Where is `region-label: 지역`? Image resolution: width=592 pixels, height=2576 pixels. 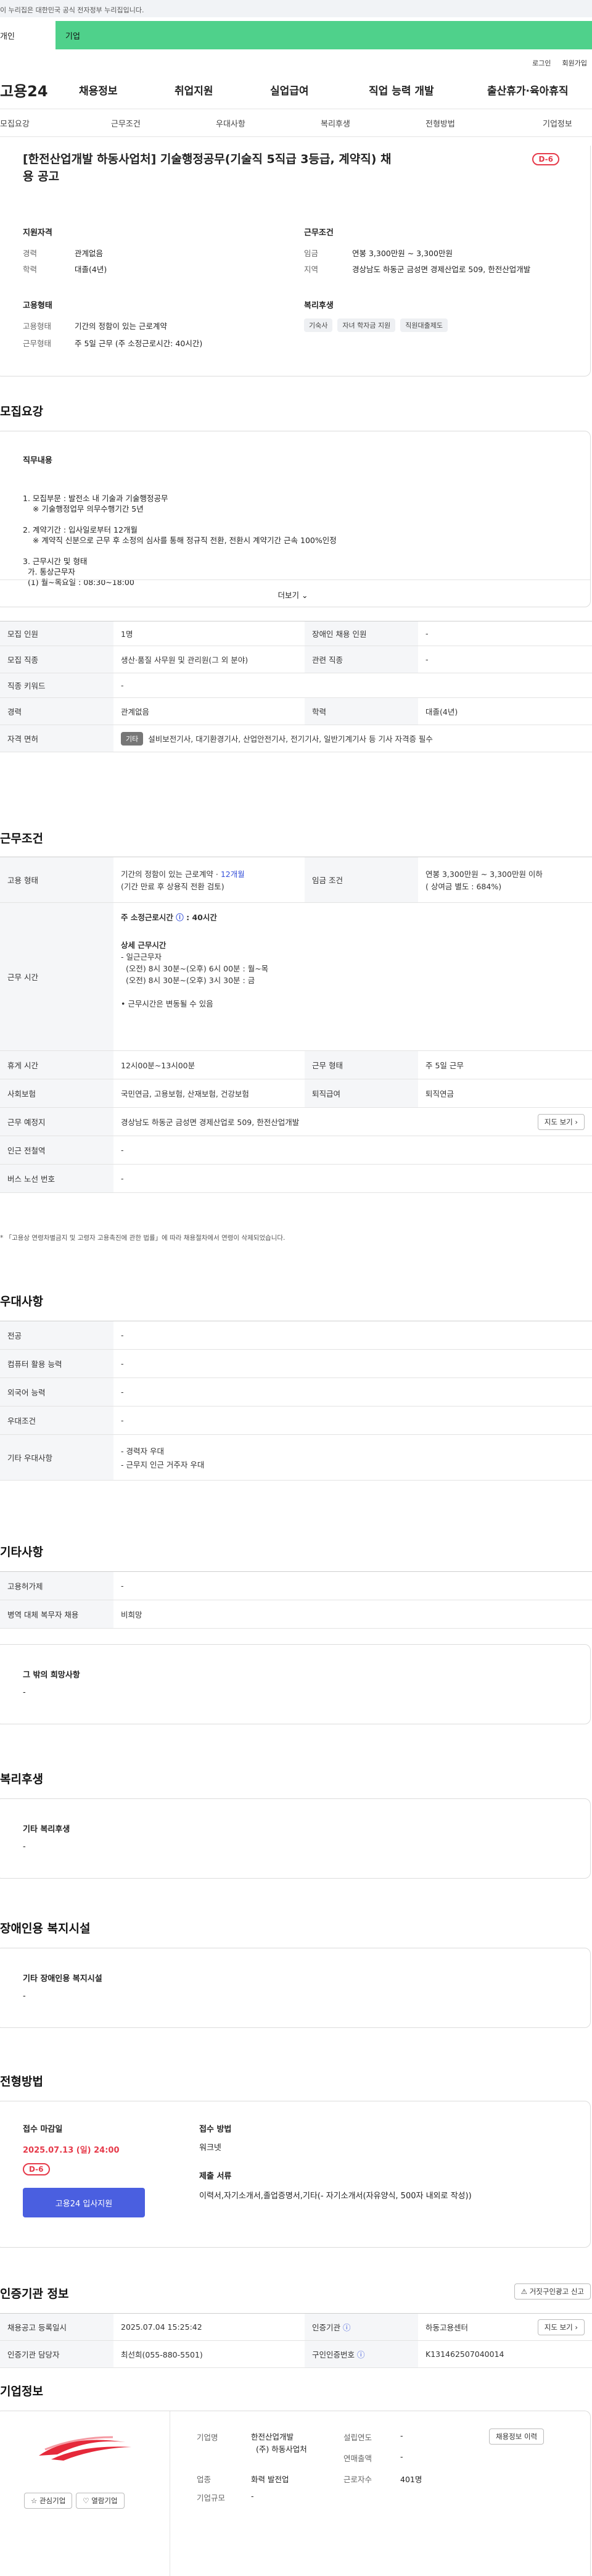 region-label: 지역 is located at coordinates (312, 269).